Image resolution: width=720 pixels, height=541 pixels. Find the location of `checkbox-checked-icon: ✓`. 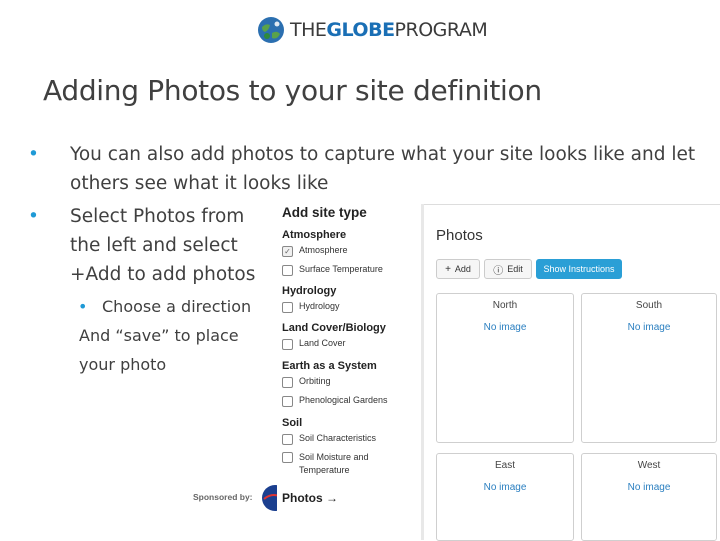

checkbox-checked-icon: ✓ is located at coordinates (287, 251).